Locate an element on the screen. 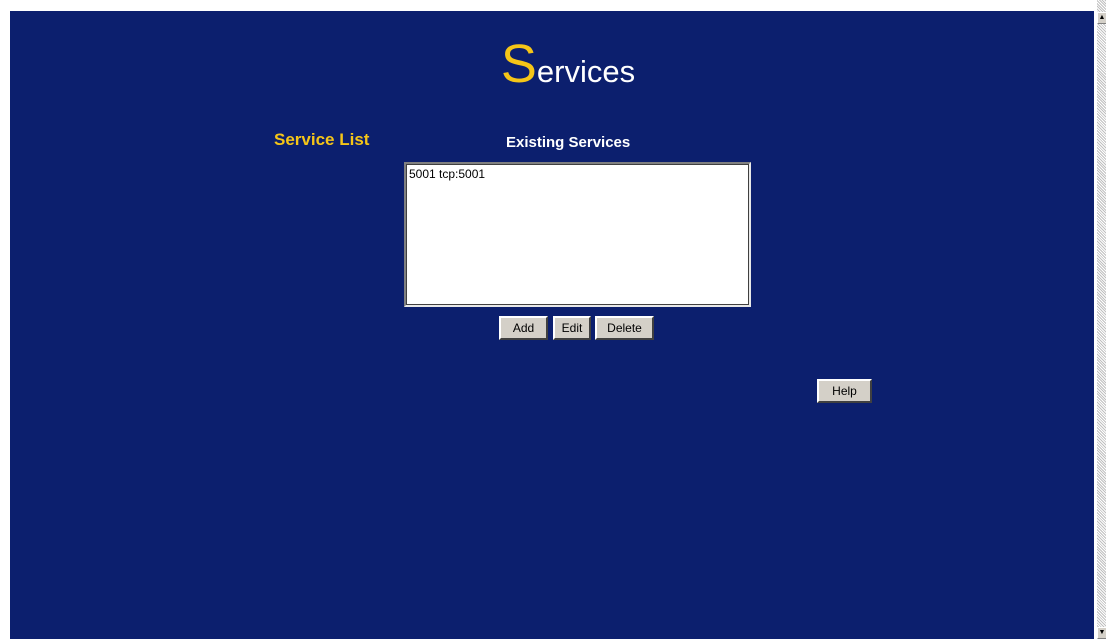 This screenshot has height=639, width=1106. section-label: Service List is located at coordinates (322, 139).